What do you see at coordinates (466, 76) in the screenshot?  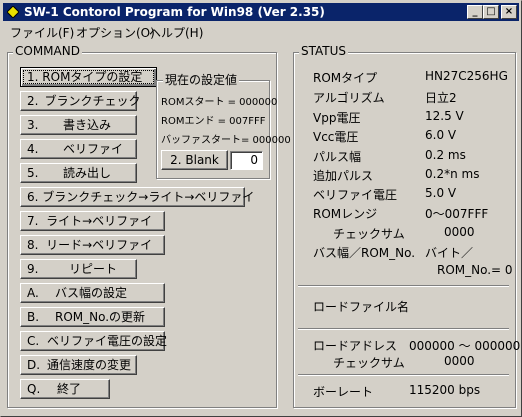 I see `rom-type-value: HN27C256HG` at bounding box center [466, 76].